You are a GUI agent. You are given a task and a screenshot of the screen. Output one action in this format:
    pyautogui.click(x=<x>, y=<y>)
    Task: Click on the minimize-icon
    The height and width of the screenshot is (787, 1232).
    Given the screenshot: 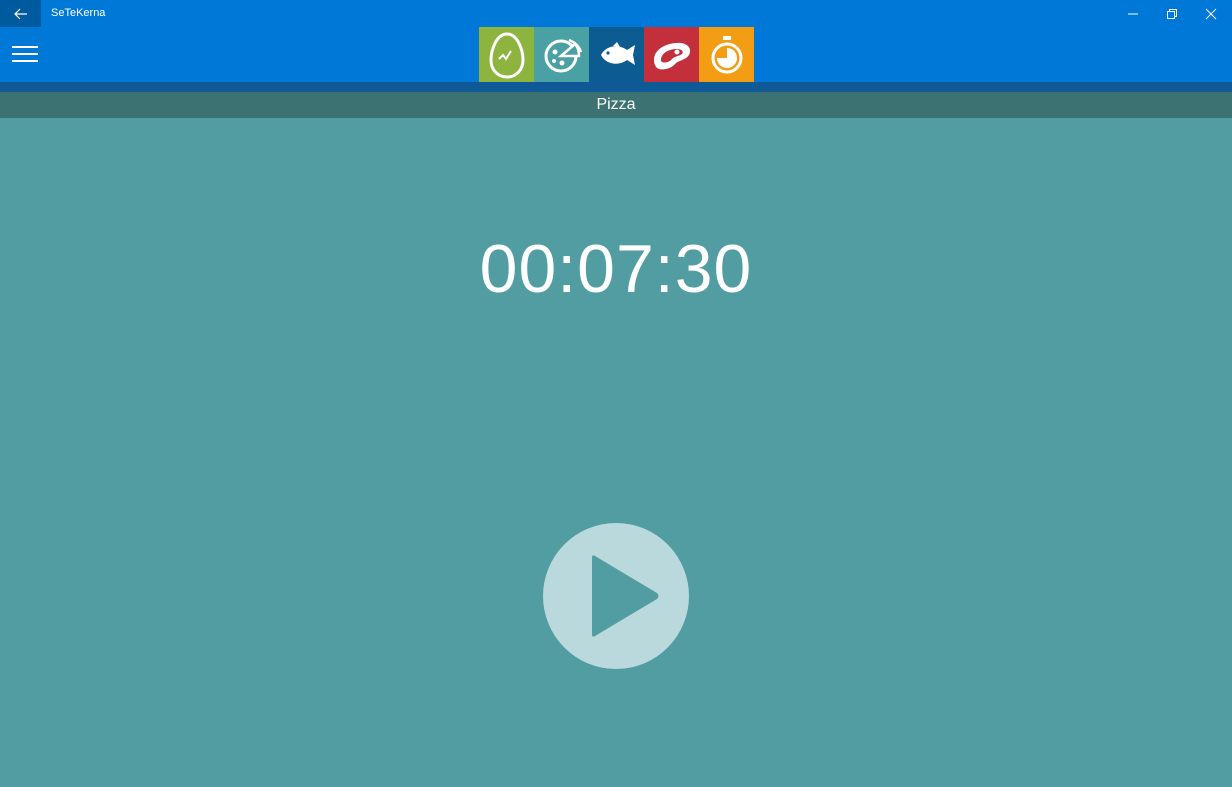 What is the action you would take?
    pyautogui.click(x=1133, y=13)
    